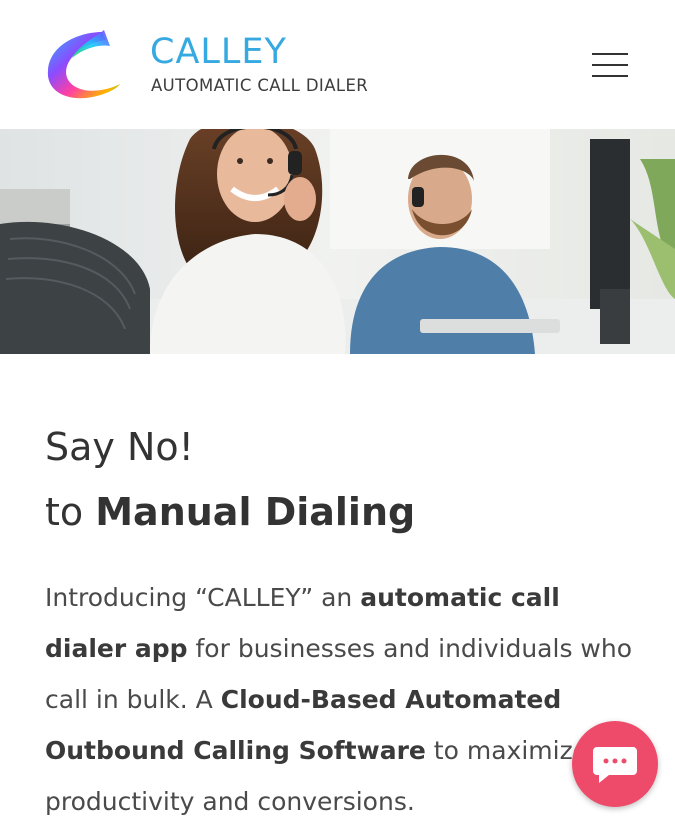  I want to click on chat-bubble-icon, so click(615, 765).